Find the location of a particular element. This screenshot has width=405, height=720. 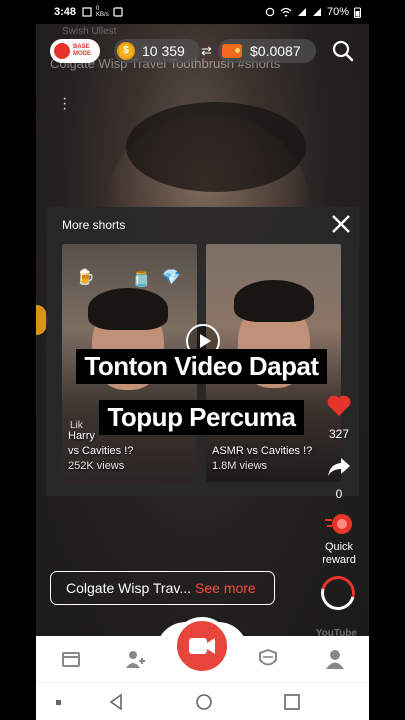

cash-balance-pill: $0.0087 is located at coordinates (267, 51).